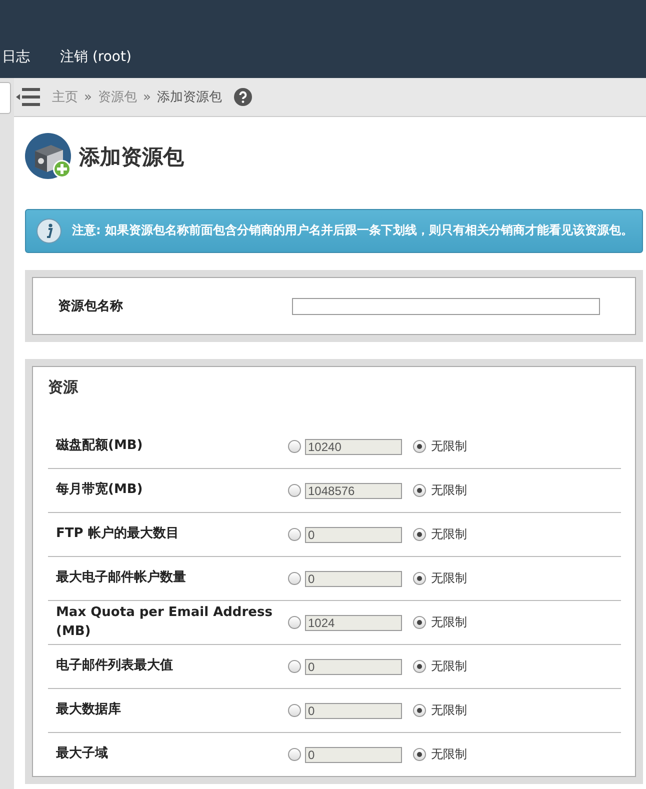 The height and width of the screenshot is (789, 646). What do you see at coordinates (165, 622) in the screenshot?
I see `field-label: Max Quota per Email Address (MB)` at bounding box center [165, 622].